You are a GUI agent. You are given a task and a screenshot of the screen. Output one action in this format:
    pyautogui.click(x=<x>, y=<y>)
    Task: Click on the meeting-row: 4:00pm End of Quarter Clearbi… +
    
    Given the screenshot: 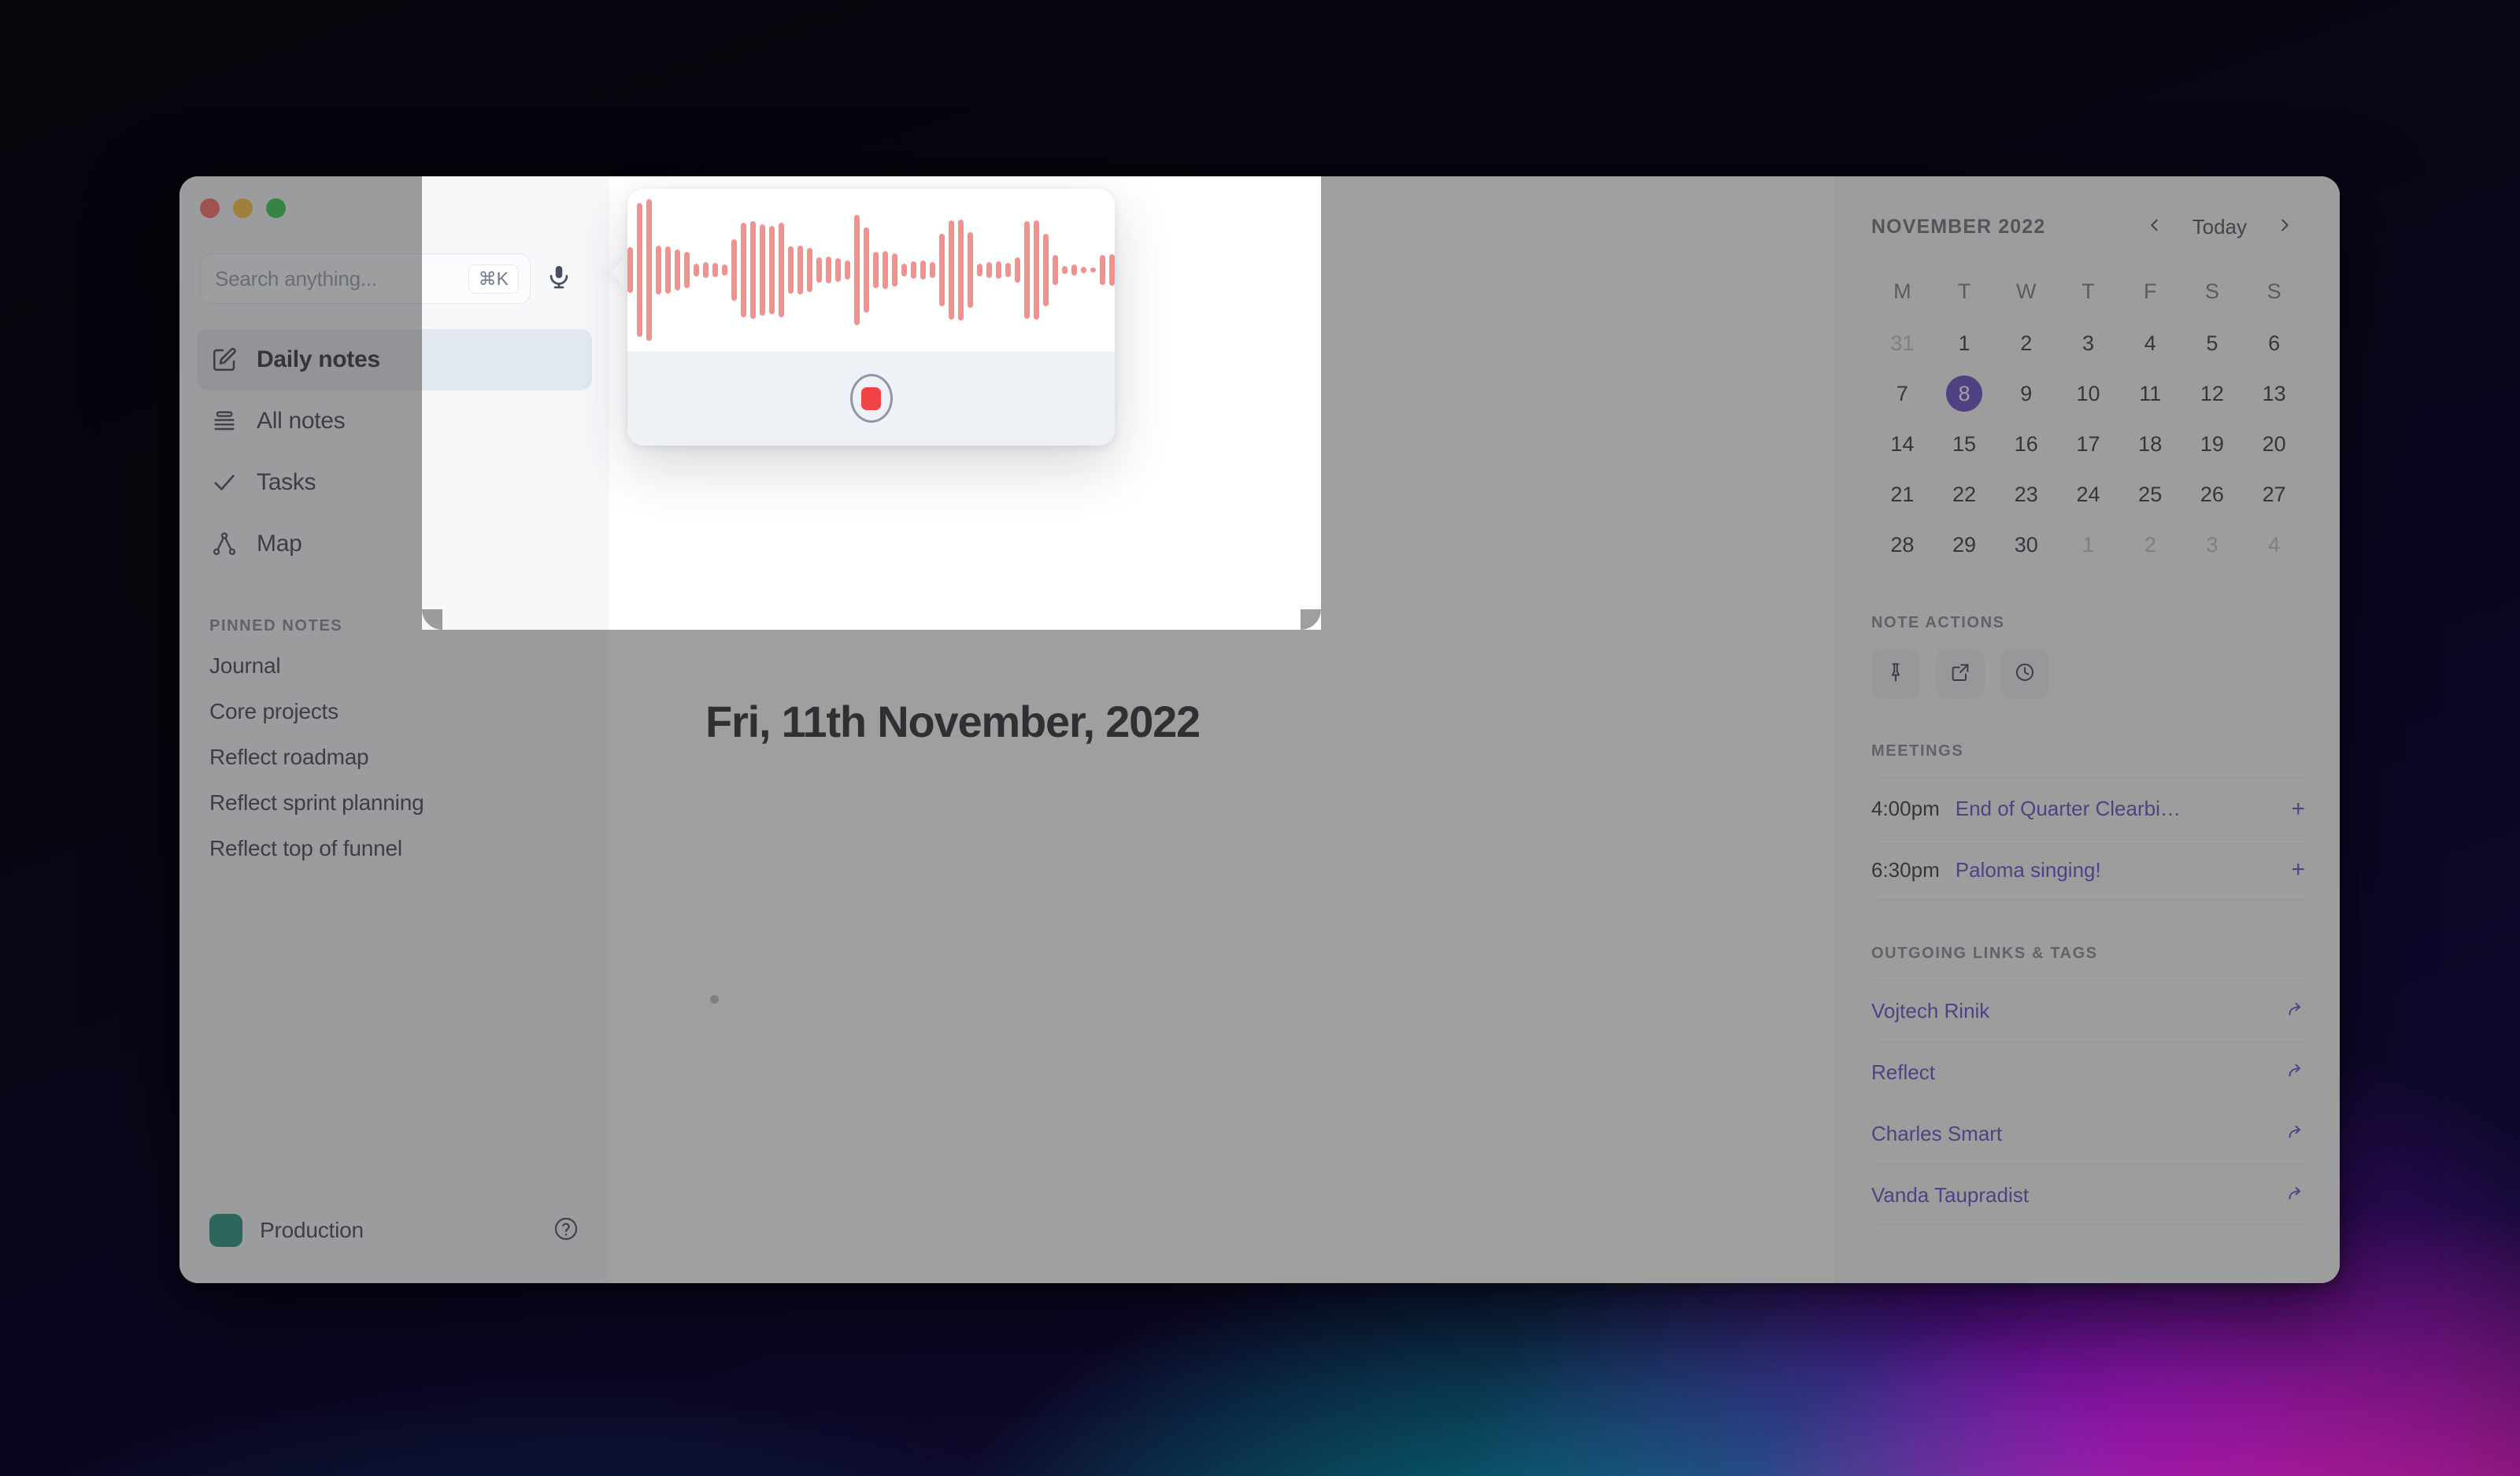 What is the action you would take?
    pyautogui.click(x=2088, y=809)
    